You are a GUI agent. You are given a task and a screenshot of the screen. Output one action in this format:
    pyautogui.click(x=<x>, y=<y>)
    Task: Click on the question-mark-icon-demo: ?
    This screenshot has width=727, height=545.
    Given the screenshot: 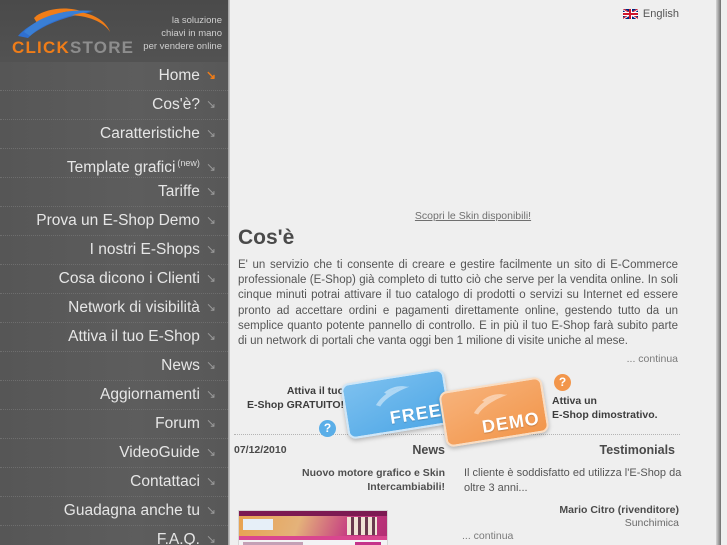 What is the action you would take?
    pyautogui.click(x=562, y=382)
    